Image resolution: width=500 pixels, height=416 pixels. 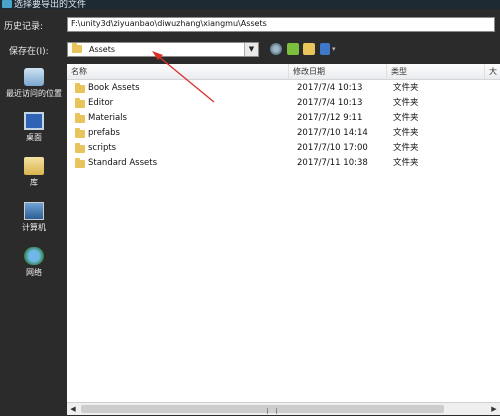 What do you see at coordinates (104, 133) in the screenshot?
I see `file-name: prefabs` at bounding box center [104, 133].